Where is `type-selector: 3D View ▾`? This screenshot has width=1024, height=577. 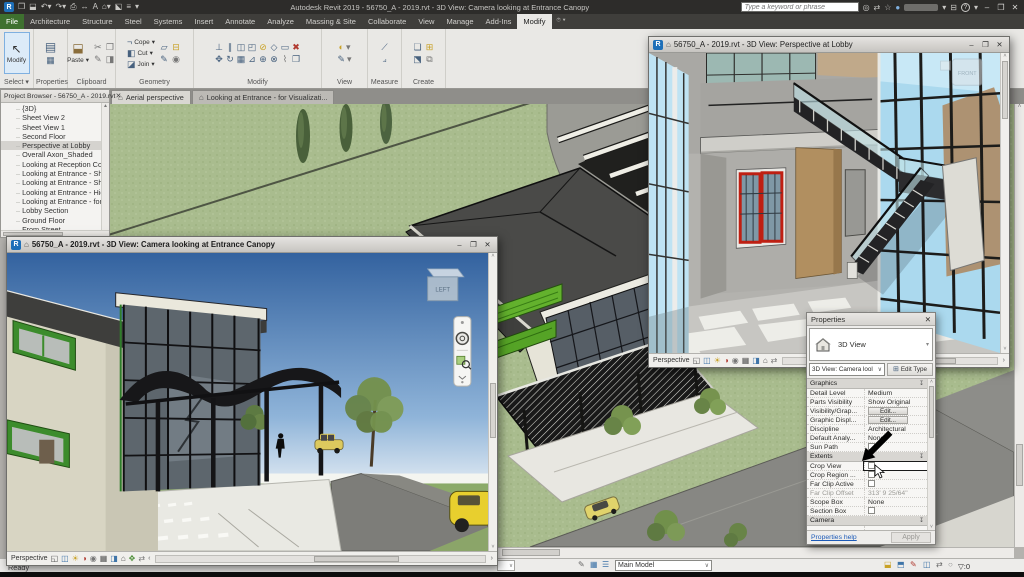 type-selector: 3D View ▾ is located at coordinates (871, 344).